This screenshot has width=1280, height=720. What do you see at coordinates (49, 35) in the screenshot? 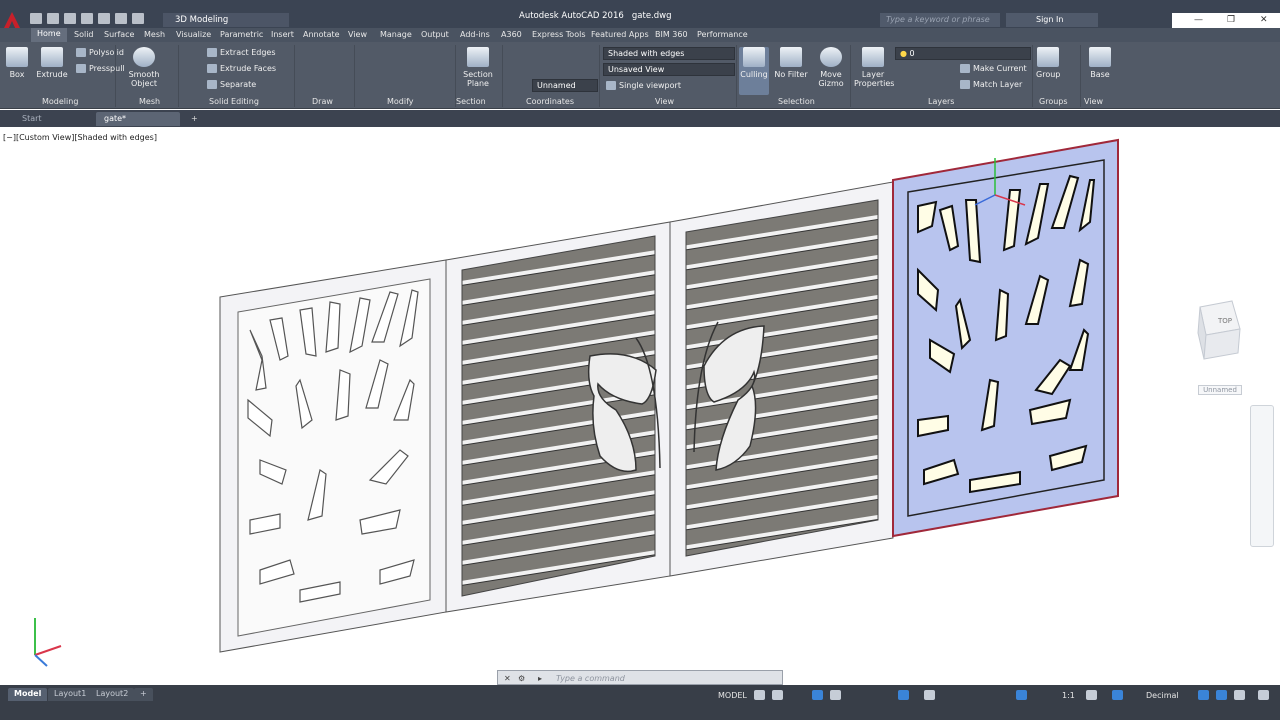
I see `tab-home: Home` at bounding box center [49, 35].